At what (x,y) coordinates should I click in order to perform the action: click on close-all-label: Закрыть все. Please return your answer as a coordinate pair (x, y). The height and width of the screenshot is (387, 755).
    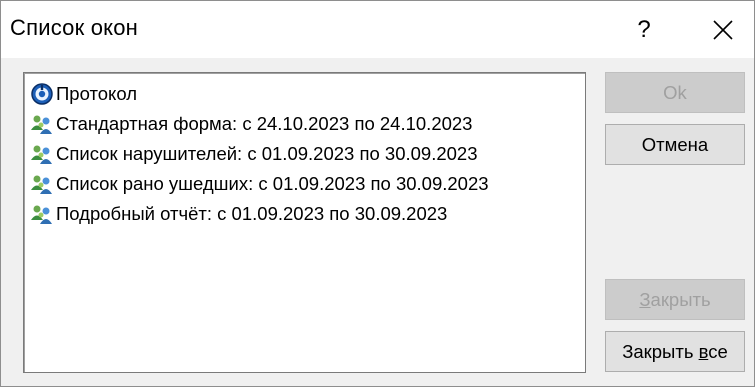
    Looking at the image, I should click on (675, 352).